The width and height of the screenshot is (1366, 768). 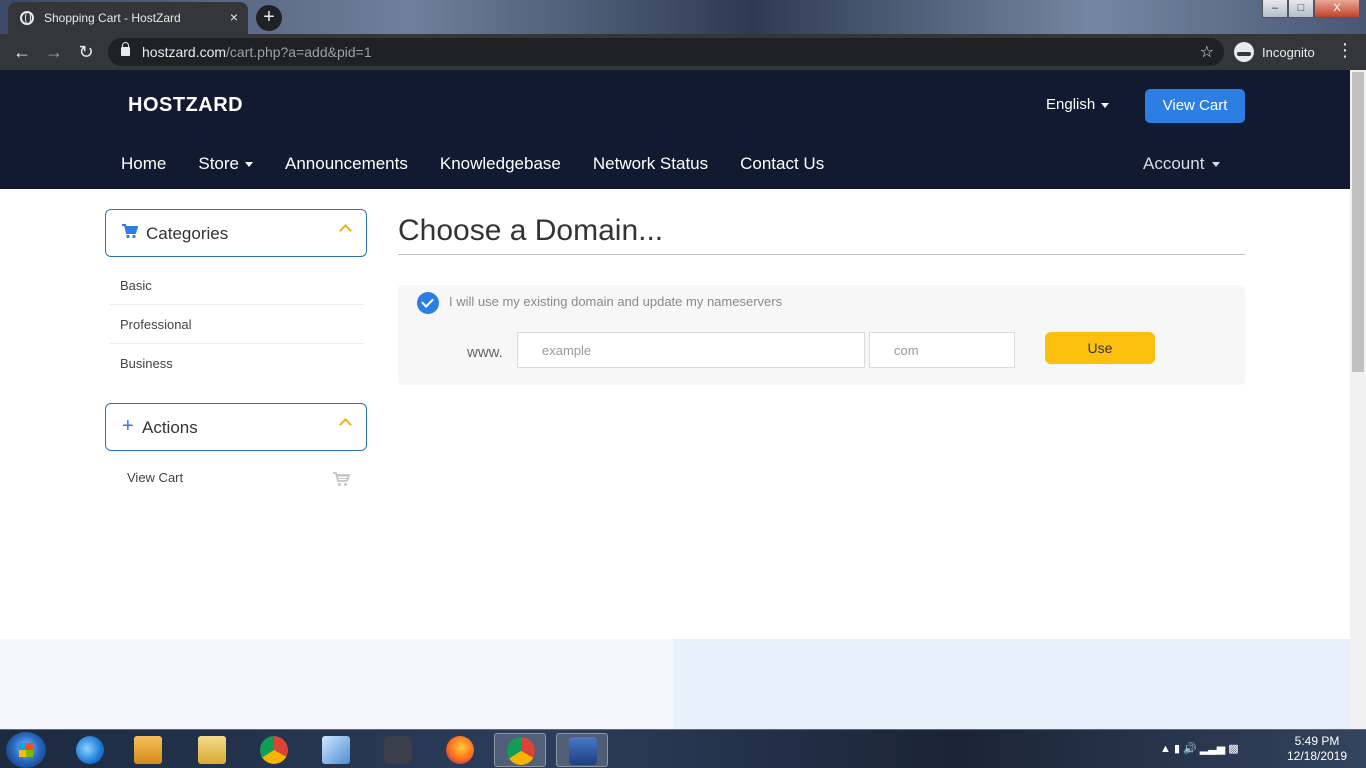 I want to click on firefox-icon, so click(x=460, y=750).